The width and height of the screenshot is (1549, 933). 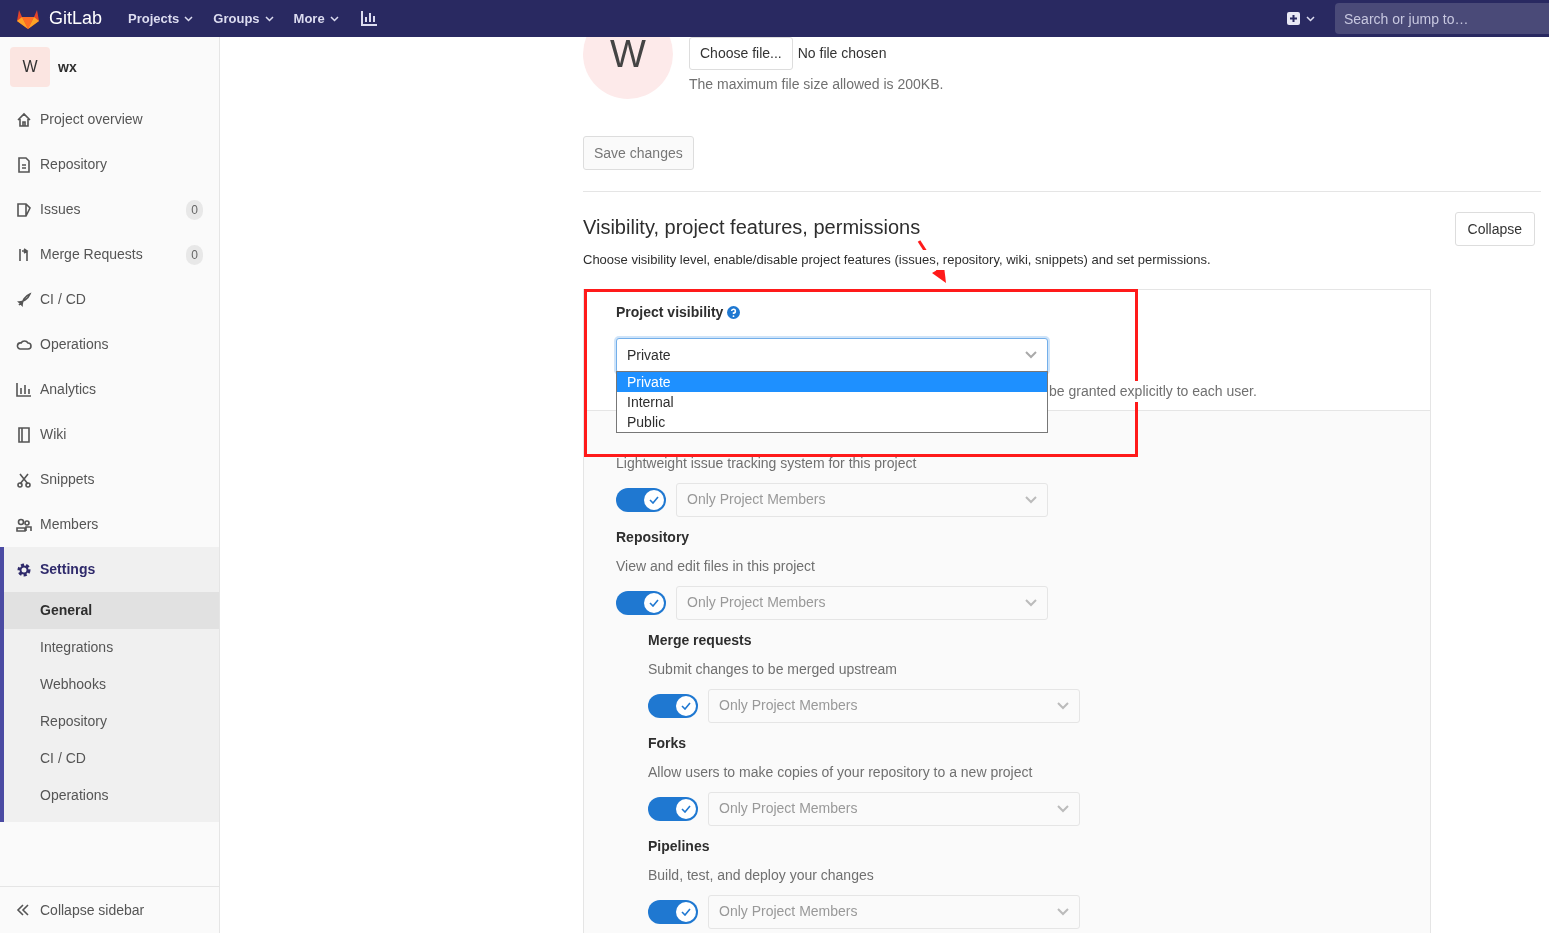 I want to click on sidebar-item: Members, so click(x=109, y=524).